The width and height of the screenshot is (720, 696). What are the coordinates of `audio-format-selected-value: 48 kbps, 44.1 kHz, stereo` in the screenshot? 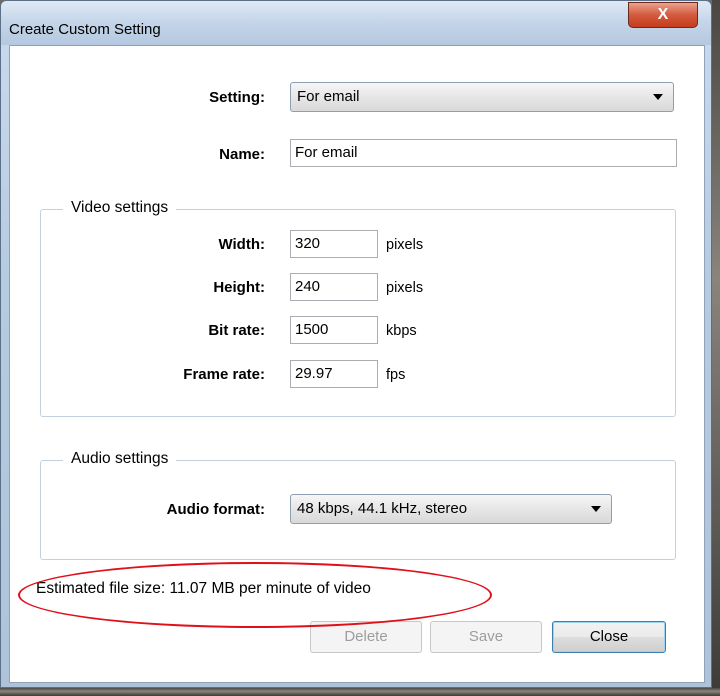 It's located at (382, 508).